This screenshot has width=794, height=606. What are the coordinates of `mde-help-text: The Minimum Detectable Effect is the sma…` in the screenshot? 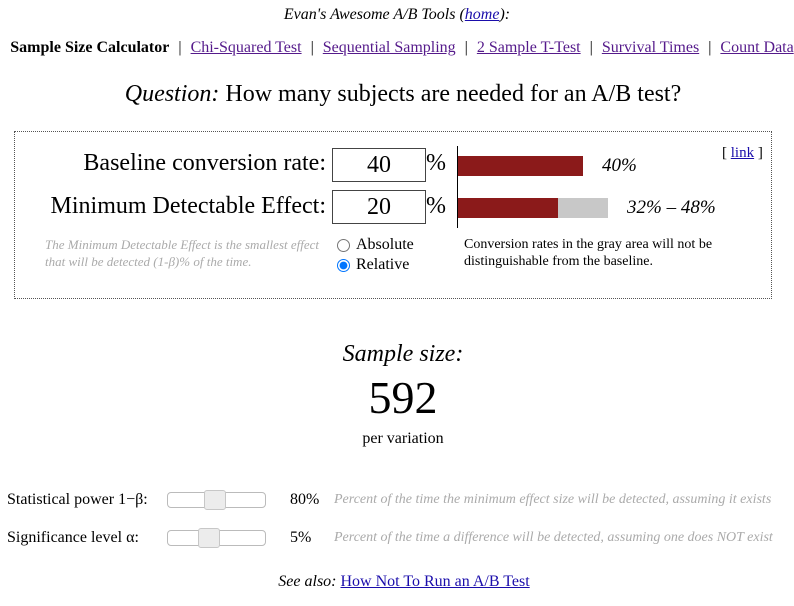 It's located at (182, 253).